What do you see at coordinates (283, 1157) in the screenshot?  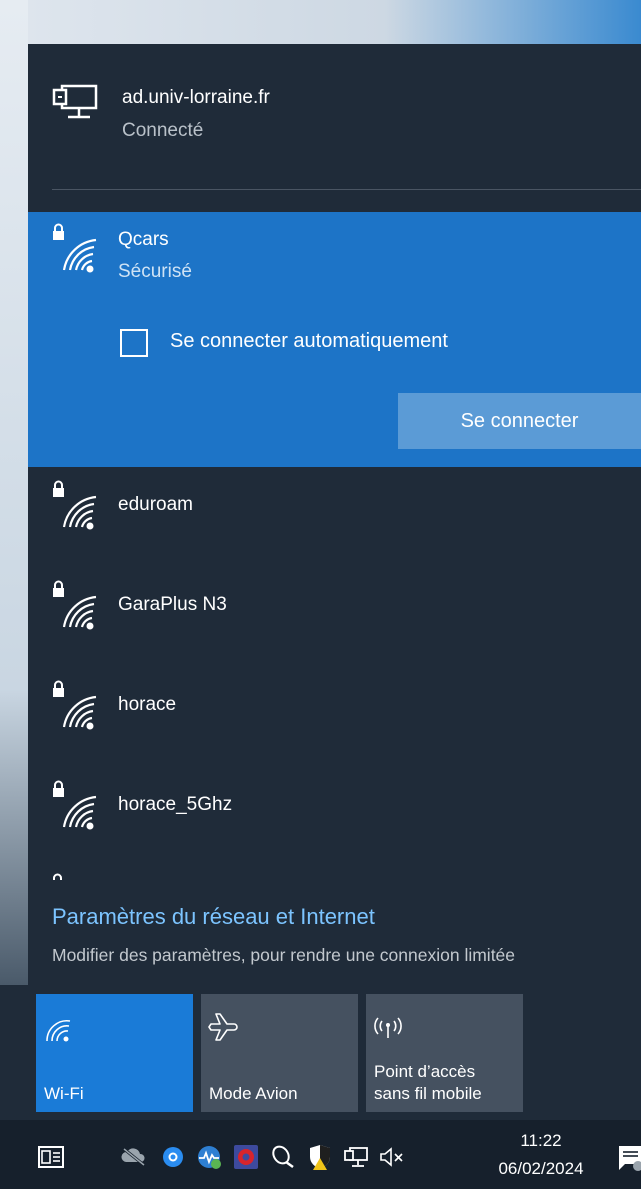 I see `mouse-icon` at bounding box center [283, 1157].